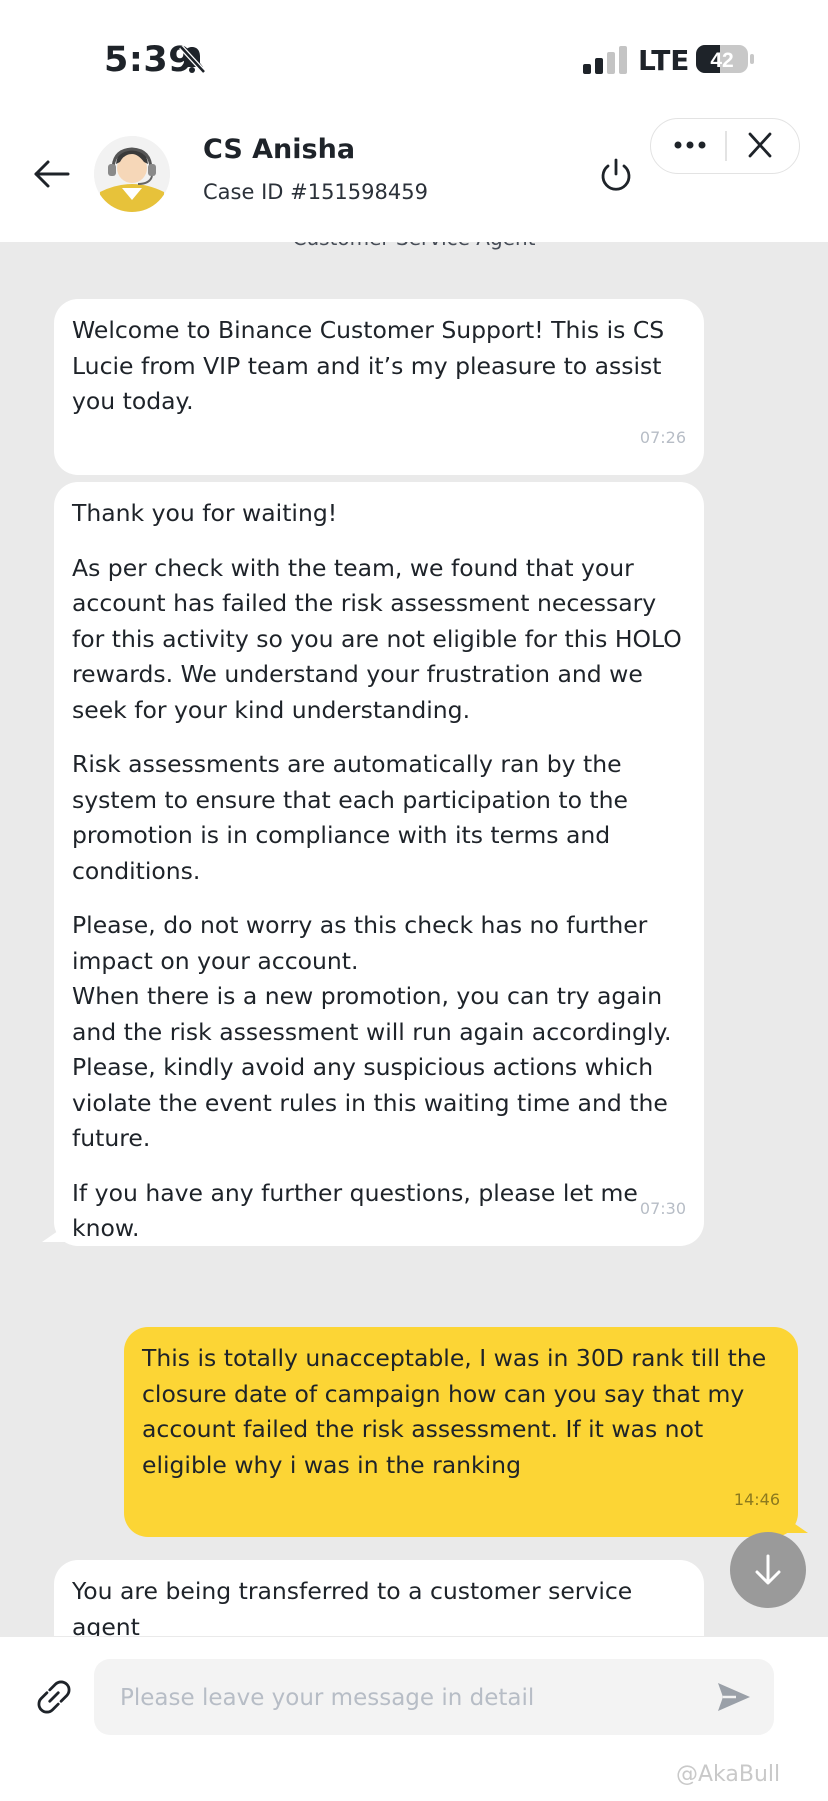 The image size is (828, 1801). Describe the element at coordinates (54, 1697) in the screenshot. I see `link-icon` at that location.